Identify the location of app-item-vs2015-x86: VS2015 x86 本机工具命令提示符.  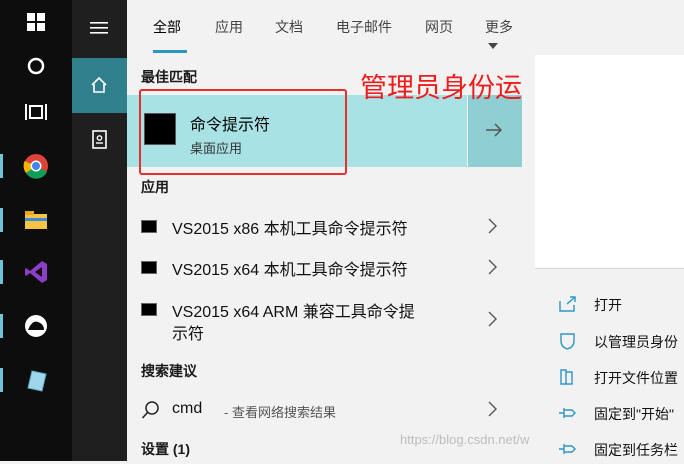
(324, 226).